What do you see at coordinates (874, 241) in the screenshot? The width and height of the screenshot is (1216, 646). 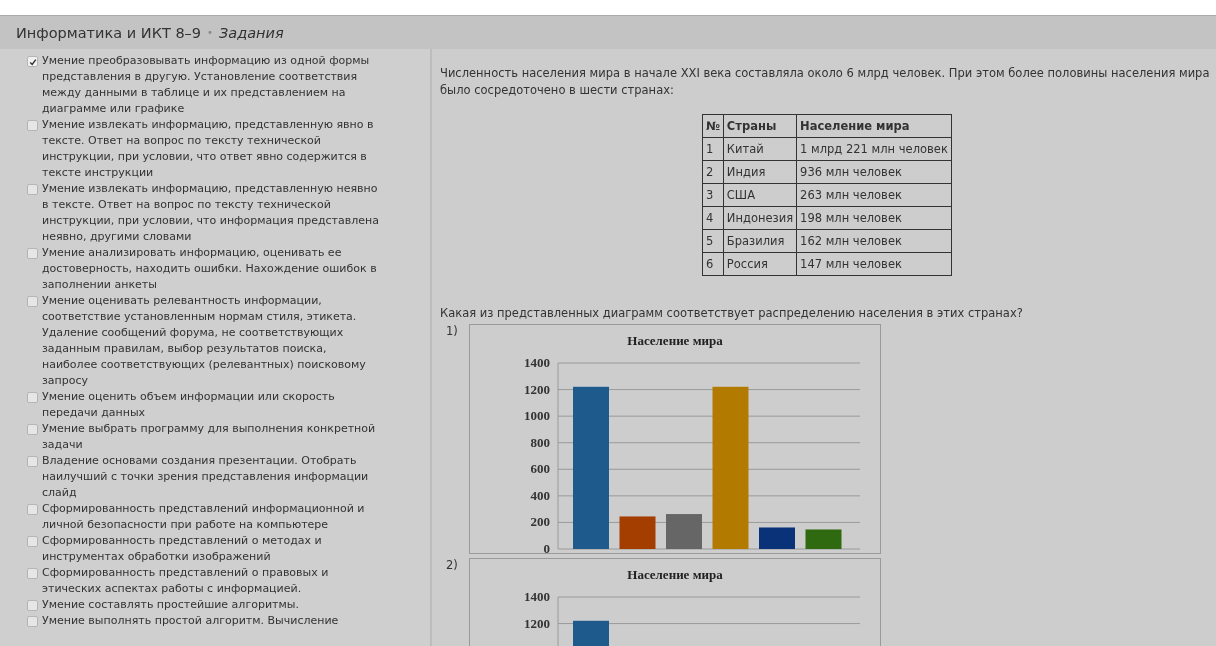 I see `table-cell: 162 млн человек` at bounding box center [874, 241].